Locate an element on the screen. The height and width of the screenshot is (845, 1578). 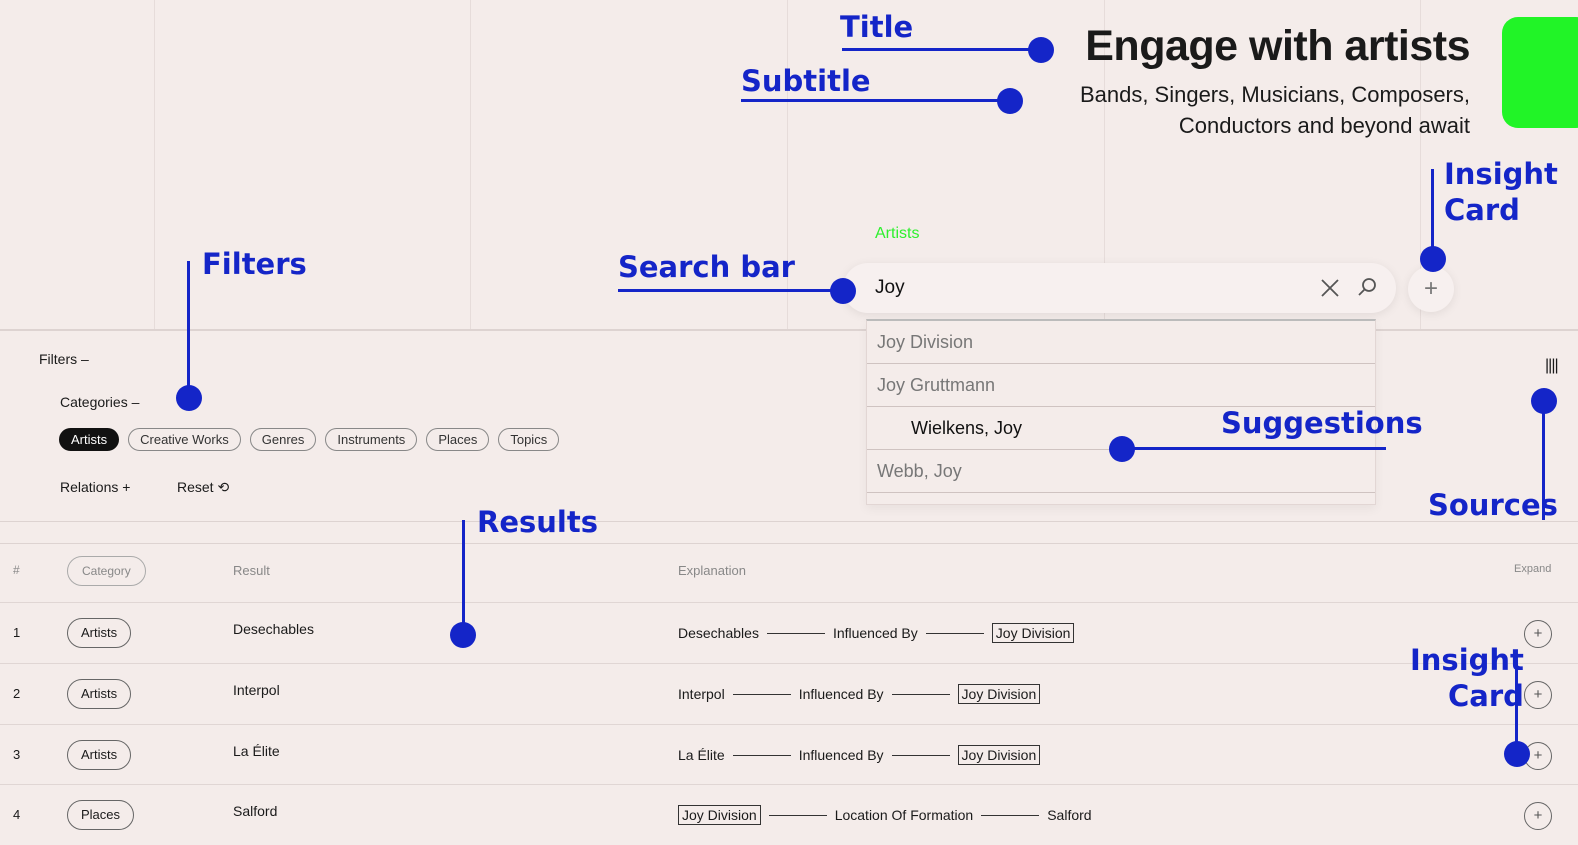
annotation-results: Results is located at coordinates (537, 522).